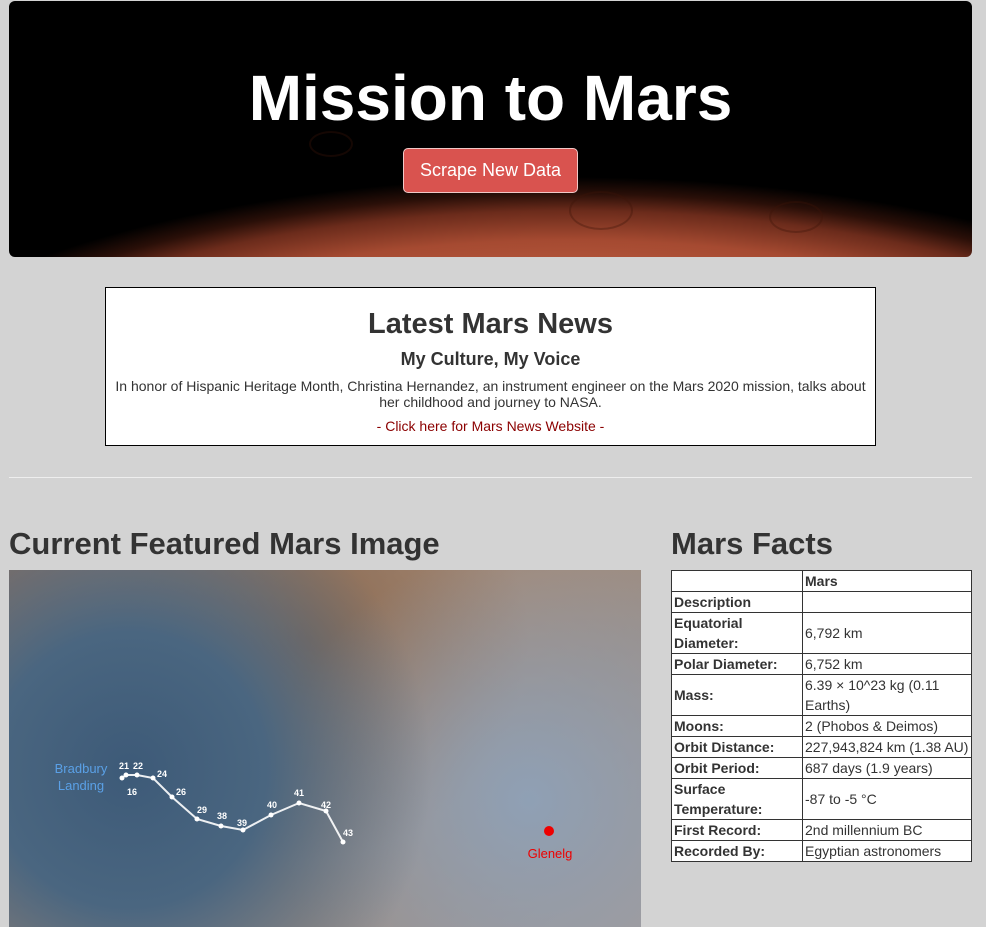 The height and width of the screenshot is (927, 986). I want to click on news-title: My Culture, My Voice, so click(490, 359).